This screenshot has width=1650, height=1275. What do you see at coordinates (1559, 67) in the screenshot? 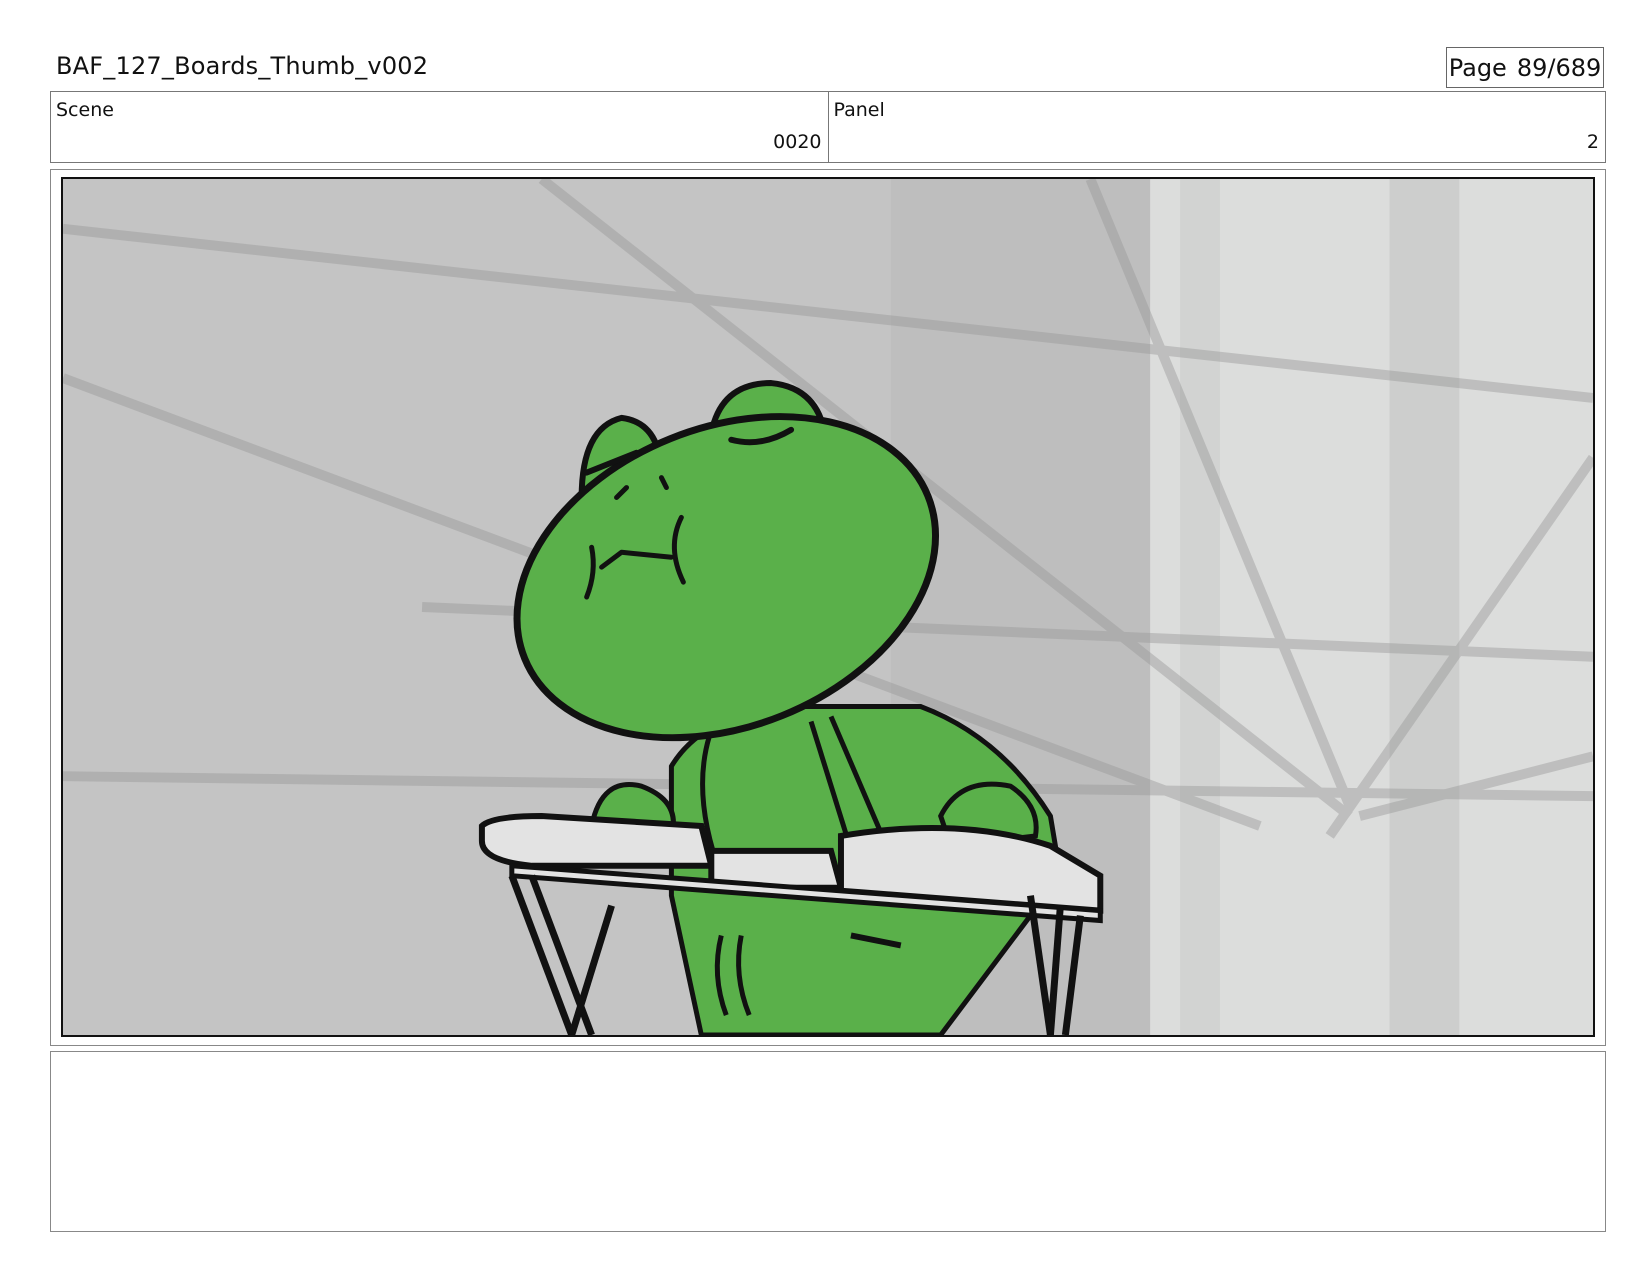
I see `page-number: 89/689` at bounding box center [1559, 67].